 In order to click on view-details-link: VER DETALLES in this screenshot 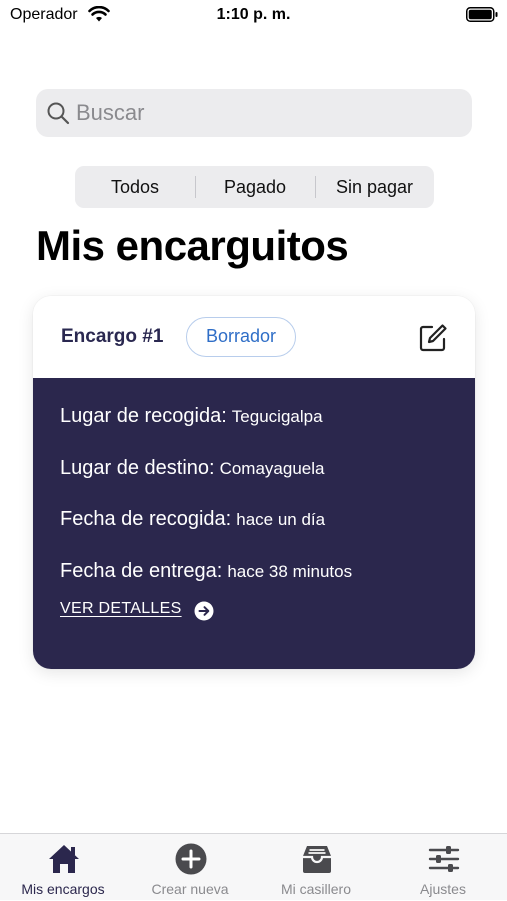, I will do `click(137, 610)`.